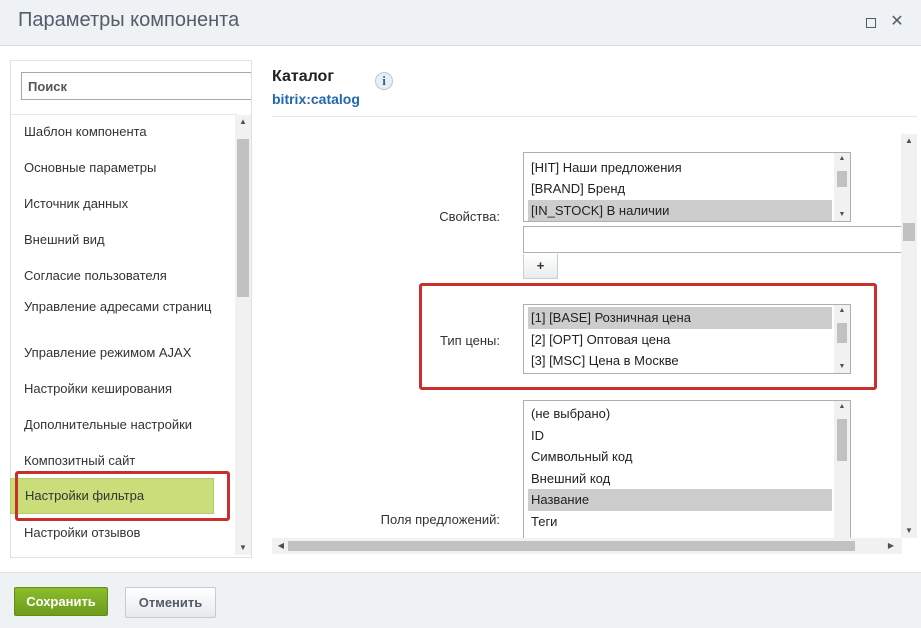 The height and width of the screenshot is (628, 921). What do you see at coordinates (680, 522) in the screenshot?
I see `list-option: Теги` at bounding box center [680, 522].